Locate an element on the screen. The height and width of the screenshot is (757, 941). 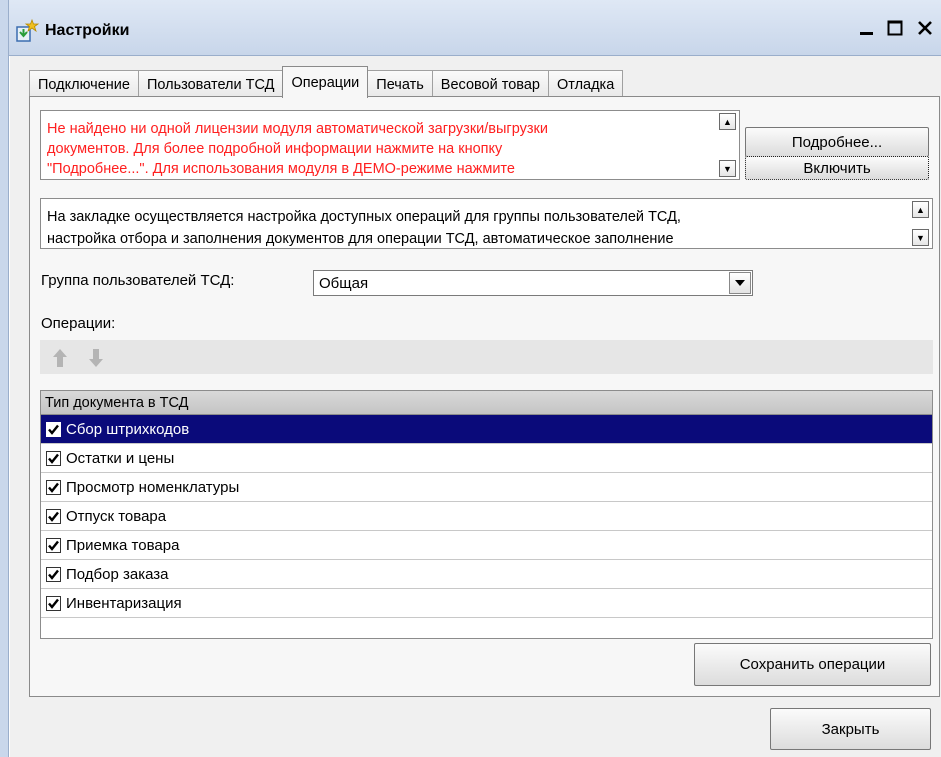
table-row: Приемка товара is located at coordinates (486, 545).